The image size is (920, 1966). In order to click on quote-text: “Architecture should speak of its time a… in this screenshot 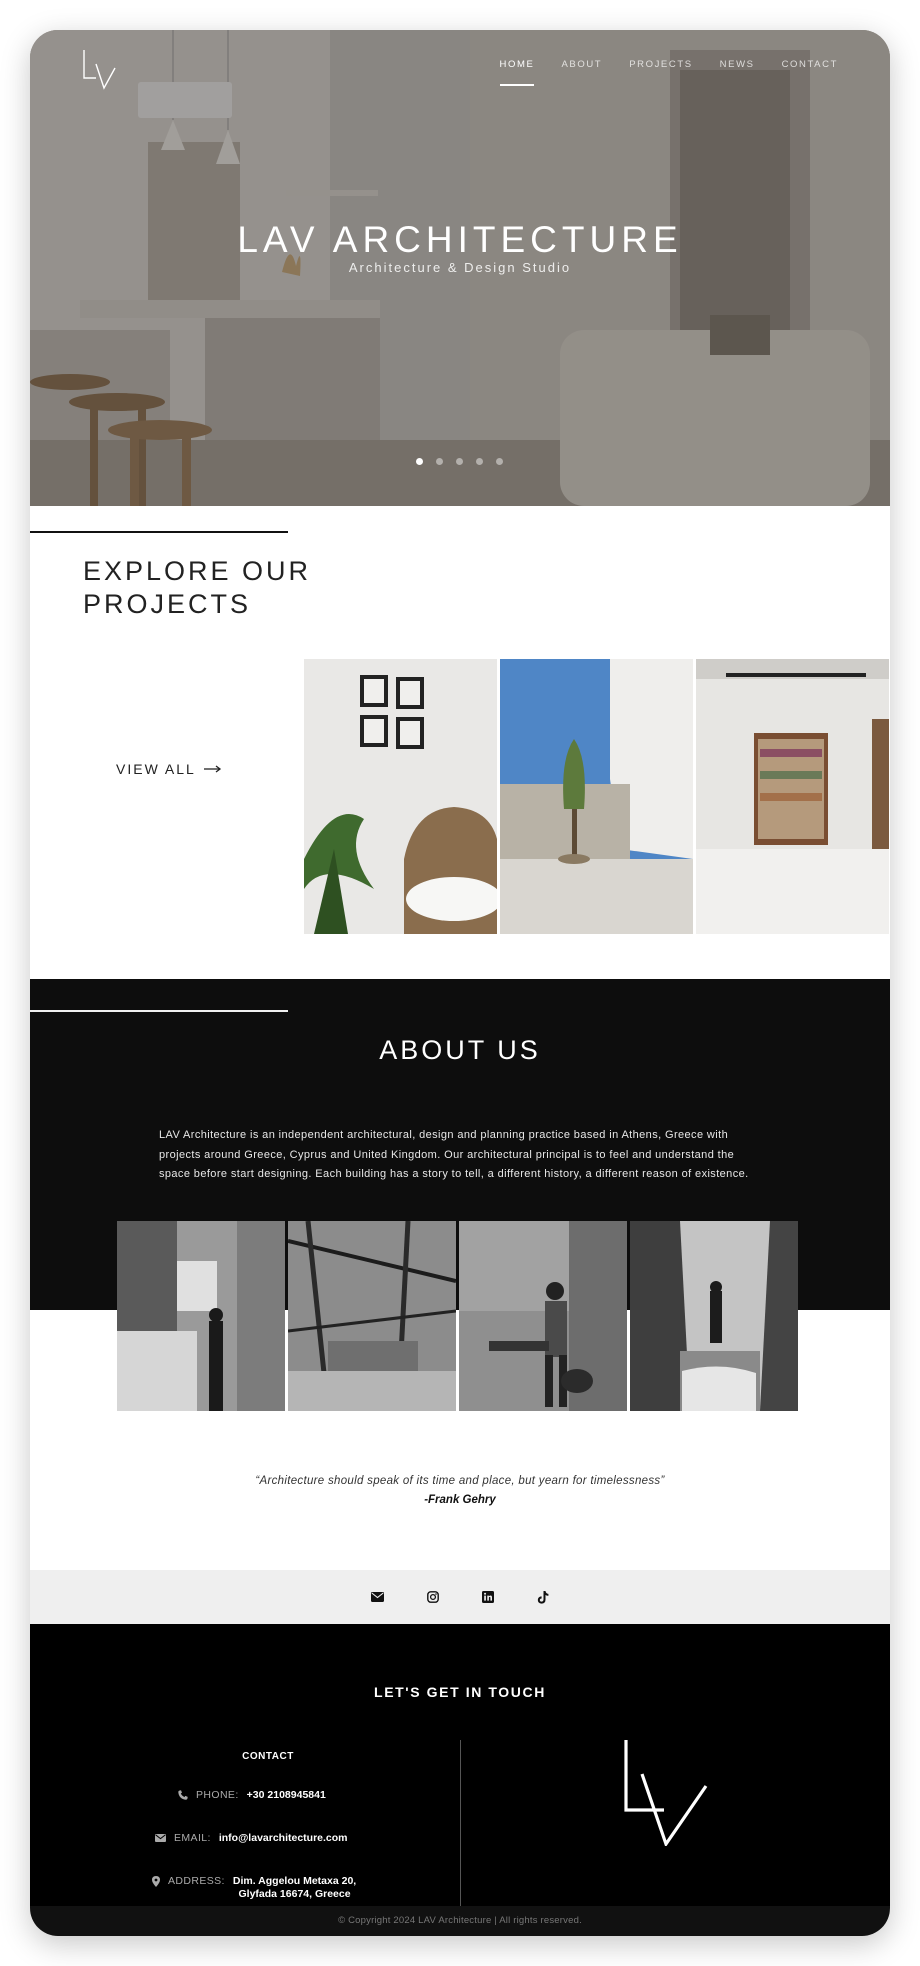, I will do `click(460, 1481)`.